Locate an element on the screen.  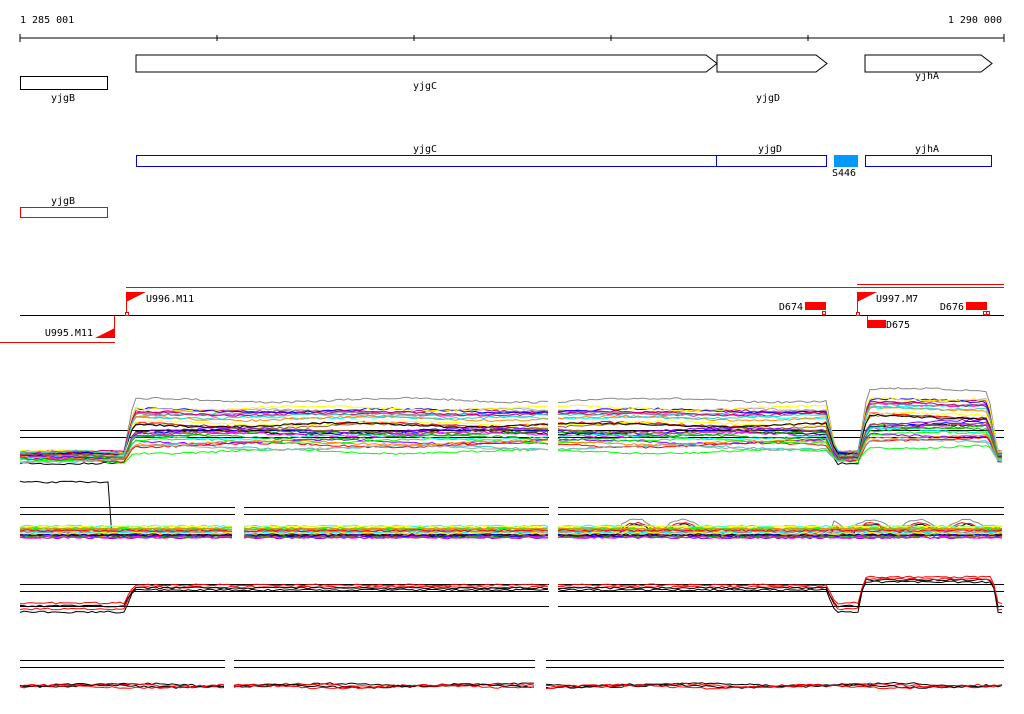
gene-label: yjgC is located at coordinates (425, 86).